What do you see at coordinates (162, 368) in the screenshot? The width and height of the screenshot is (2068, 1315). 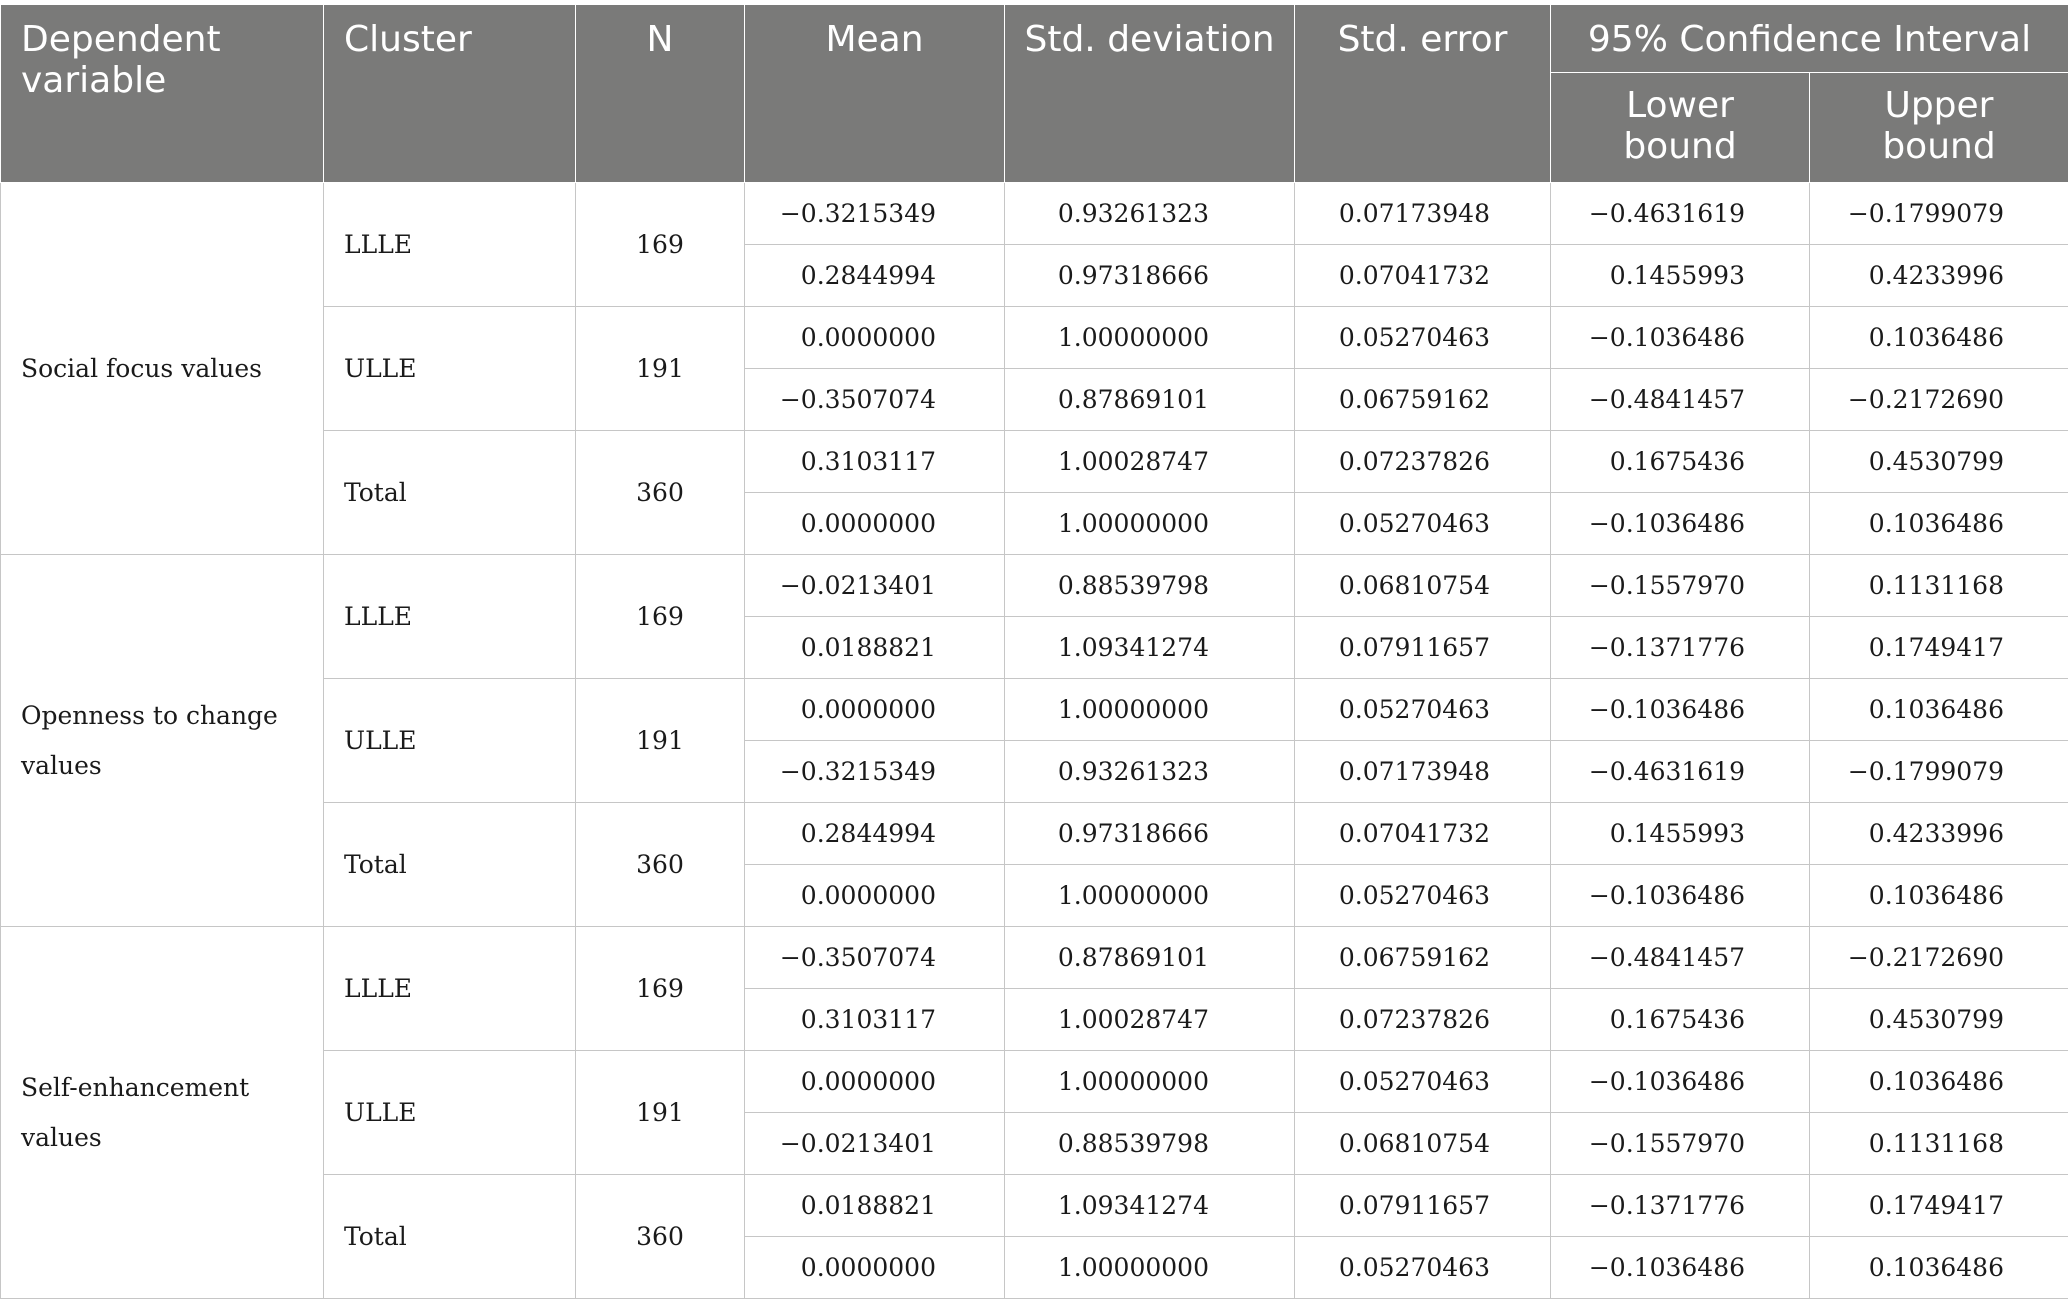 I see `dependent-variable-cell: Social focus values` at bounding box center [162, 368].